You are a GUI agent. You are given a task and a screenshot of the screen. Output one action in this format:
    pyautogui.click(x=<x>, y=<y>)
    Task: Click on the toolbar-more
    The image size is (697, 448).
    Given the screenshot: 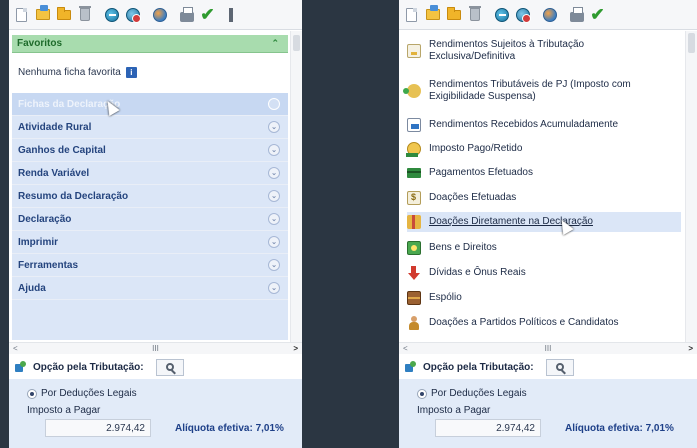 What is the action you would take?
    pyautogui.click(x=228, y=15)
    